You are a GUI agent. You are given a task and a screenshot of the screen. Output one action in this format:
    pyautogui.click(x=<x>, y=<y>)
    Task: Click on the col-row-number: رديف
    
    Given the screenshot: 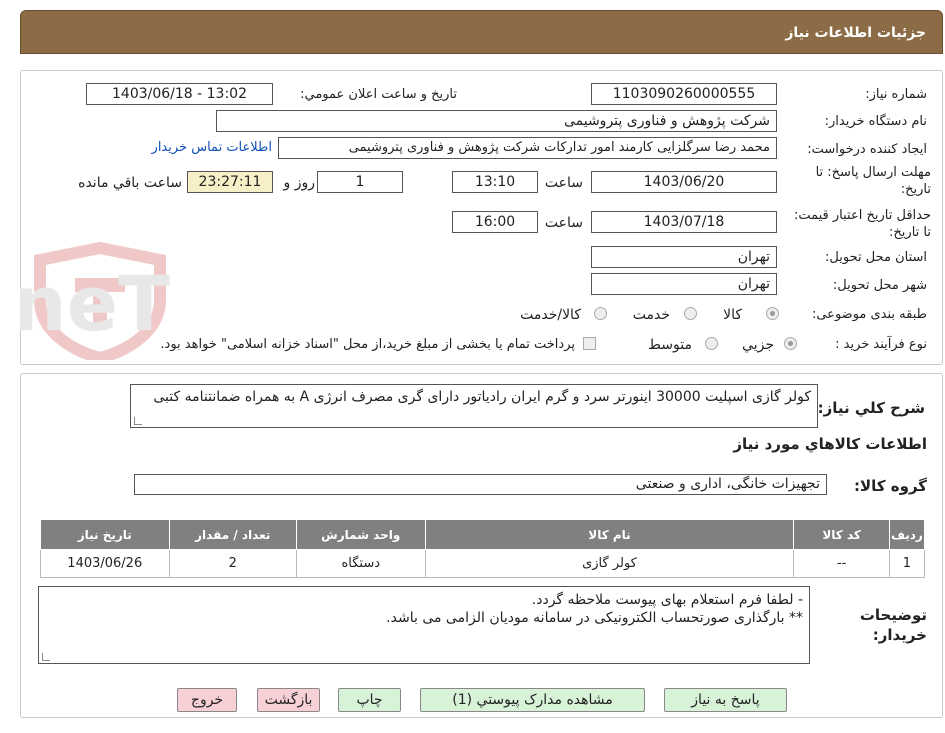 What is the action you would take?
    pyautogui.click(x=907, y=534)
    